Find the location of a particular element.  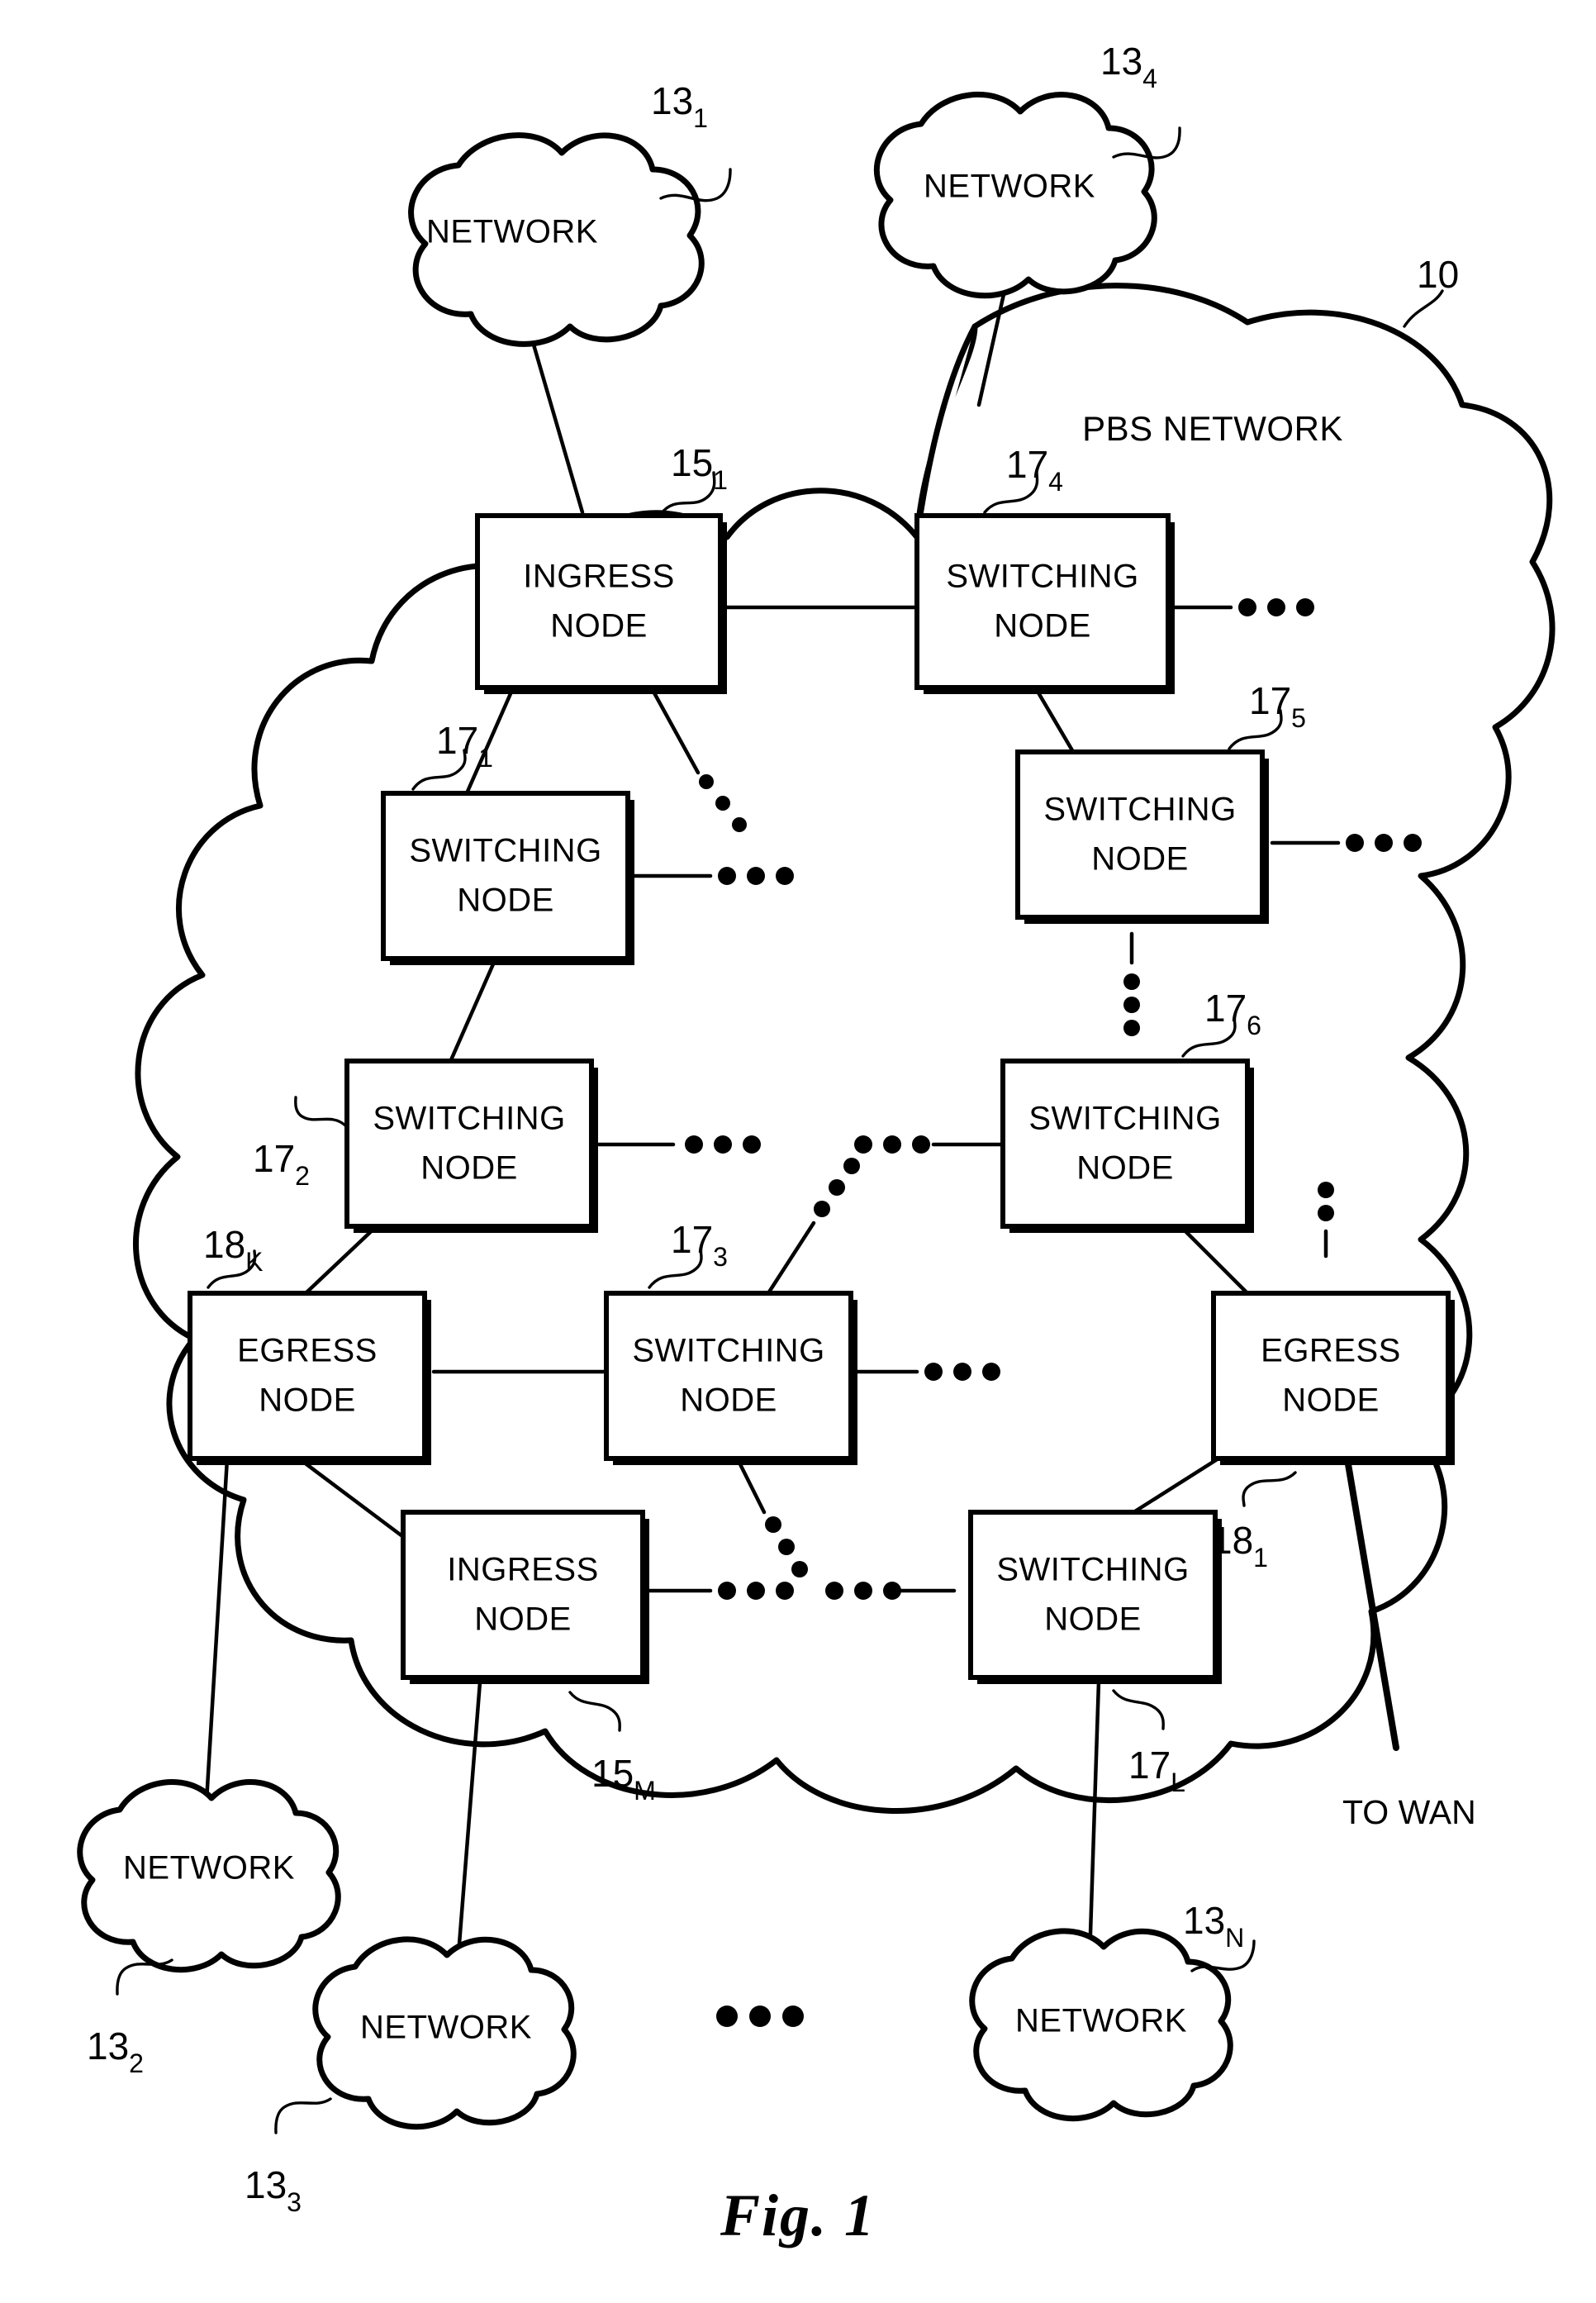

ellipsis-switchingl-west is located at coordinates (863, 1591).